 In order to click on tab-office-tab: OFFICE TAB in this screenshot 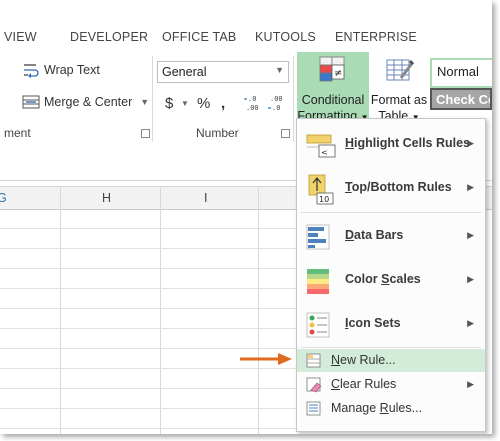, I will do `click(199, 37)`.